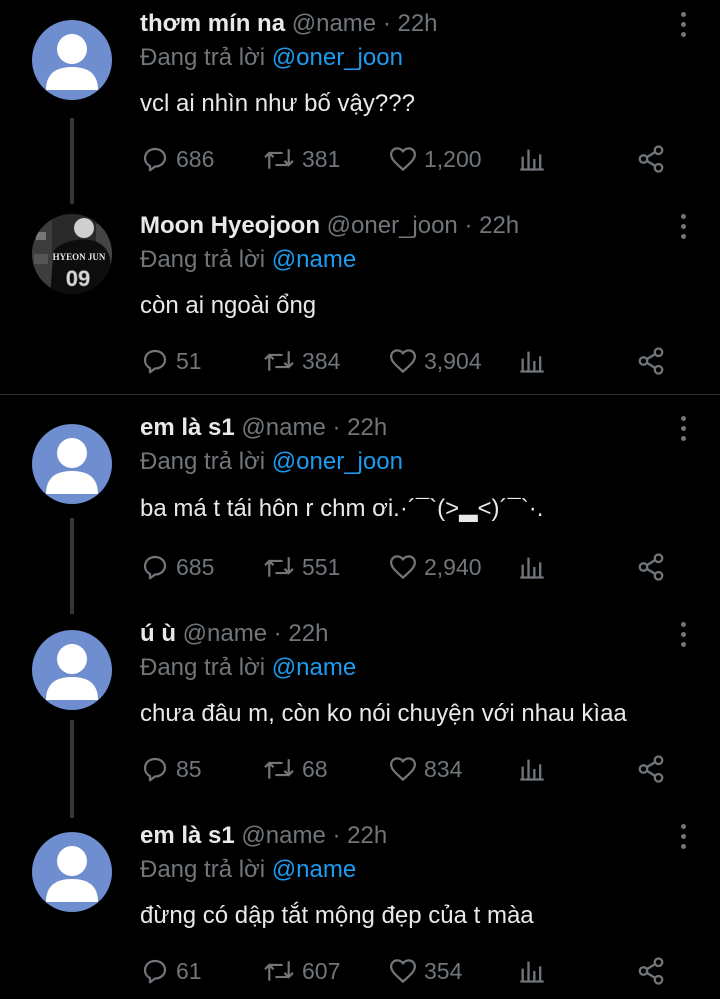  What do you see at coordinates (443, 970) in the screenshot?
I see `like-count: 354` at bounding box center [443, 970].